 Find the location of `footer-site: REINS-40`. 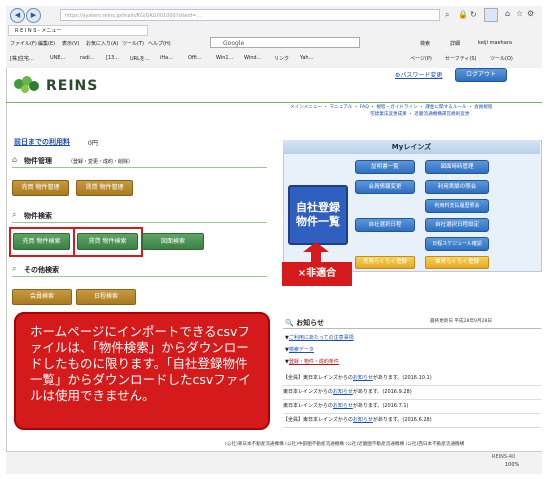

footer-site: REINS-40 is located at coordinates (504, 457).